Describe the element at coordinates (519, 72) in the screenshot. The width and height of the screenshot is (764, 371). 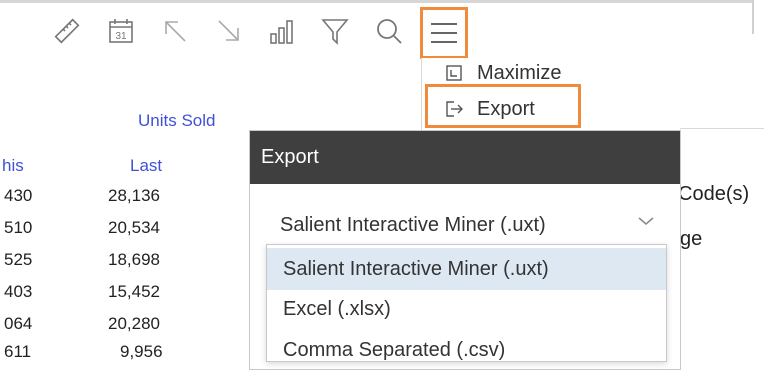
I see `maximize-label: Maximize` at that location.